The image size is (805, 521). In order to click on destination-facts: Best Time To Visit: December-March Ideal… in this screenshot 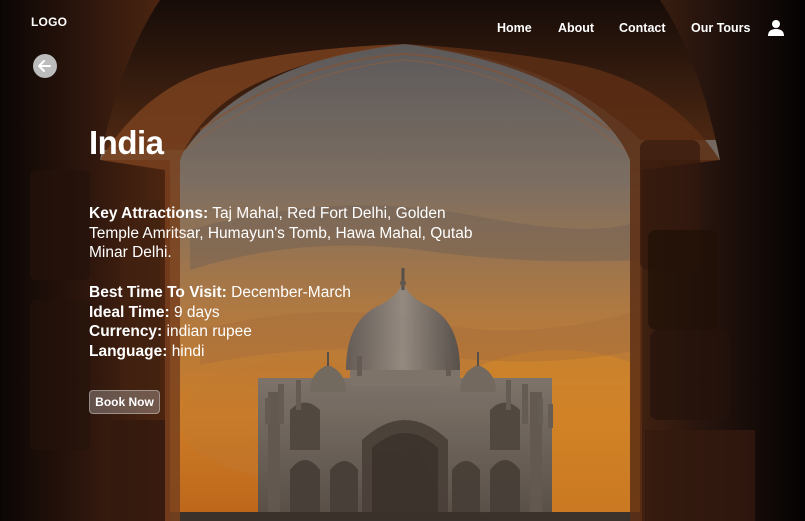, I will do `click(269, 322)`.